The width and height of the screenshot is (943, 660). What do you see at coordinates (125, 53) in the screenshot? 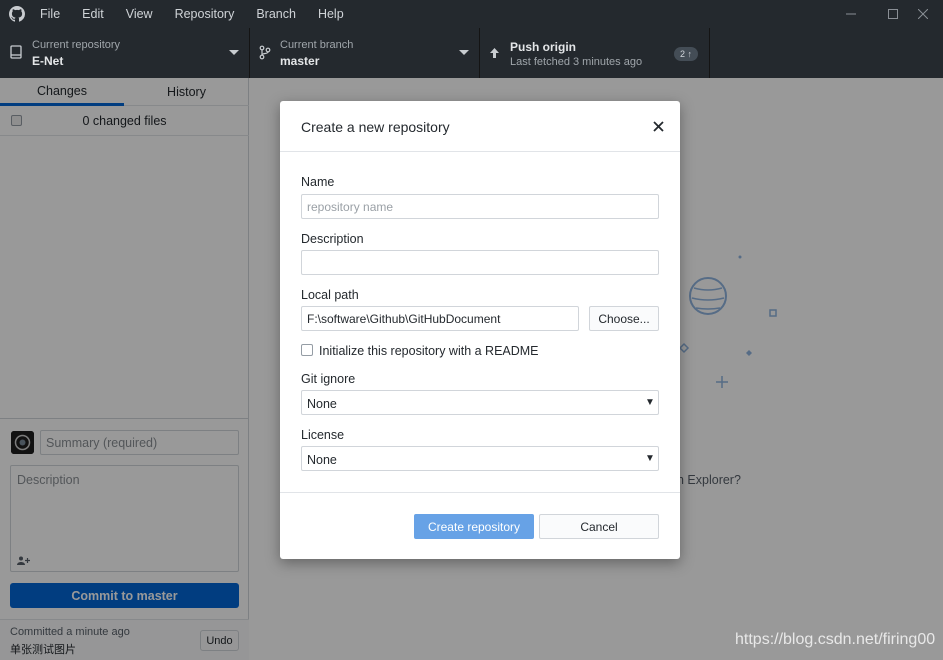
I see `current-repository-button: Current repository E-Net` at bounding box center [125, 53].